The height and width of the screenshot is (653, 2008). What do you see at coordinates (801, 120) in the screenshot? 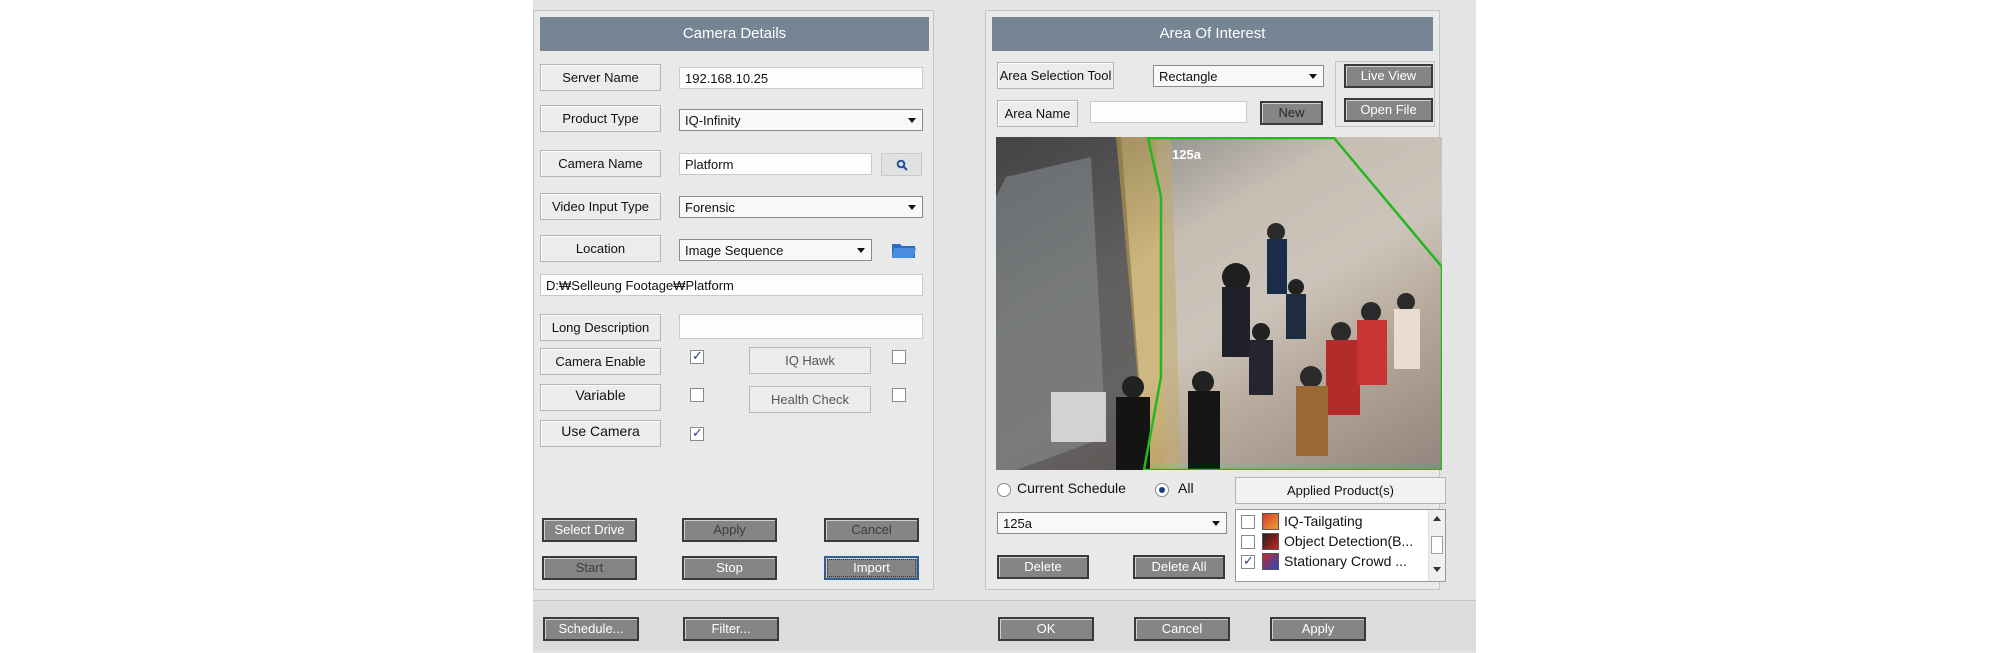
I see `product-type-select: IQ-Infinity` at bounding box center [801, 120].